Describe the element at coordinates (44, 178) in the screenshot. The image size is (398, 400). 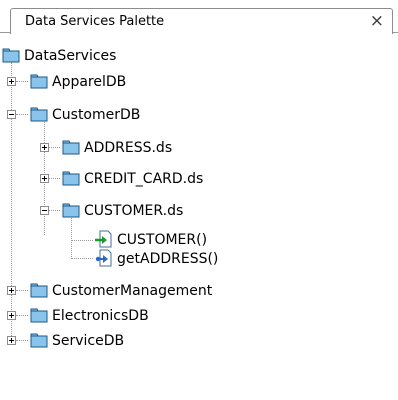
I see `expand-toggle-credit-card-ds` at that location.